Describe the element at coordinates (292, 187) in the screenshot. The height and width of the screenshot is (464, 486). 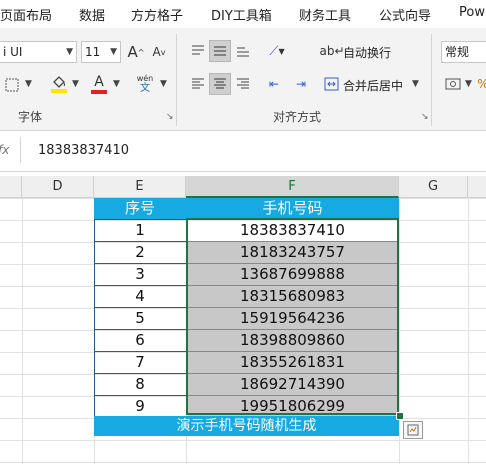
I see `column-header-f: F` at that location.